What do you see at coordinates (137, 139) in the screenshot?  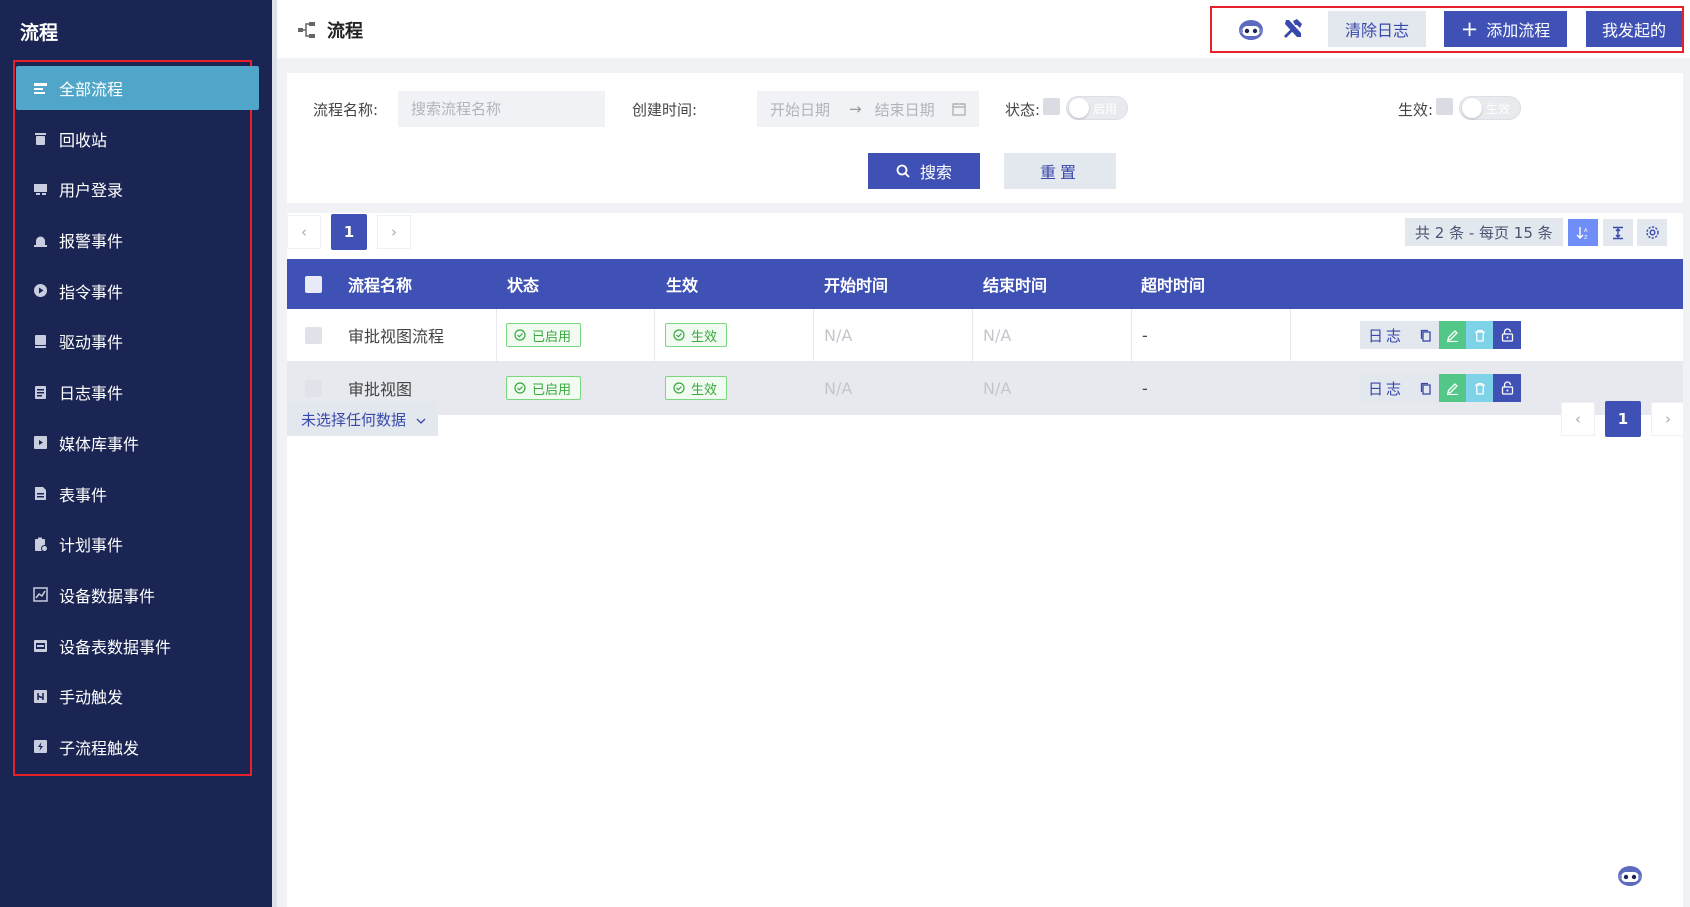 I see `sidebar-item-recycle-bin: 回收站` at bounding box center [137, 139].